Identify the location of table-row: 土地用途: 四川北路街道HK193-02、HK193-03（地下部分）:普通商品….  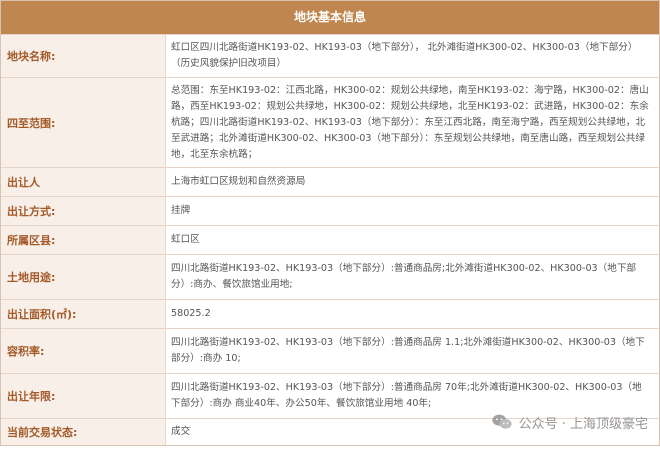
(330, 276).